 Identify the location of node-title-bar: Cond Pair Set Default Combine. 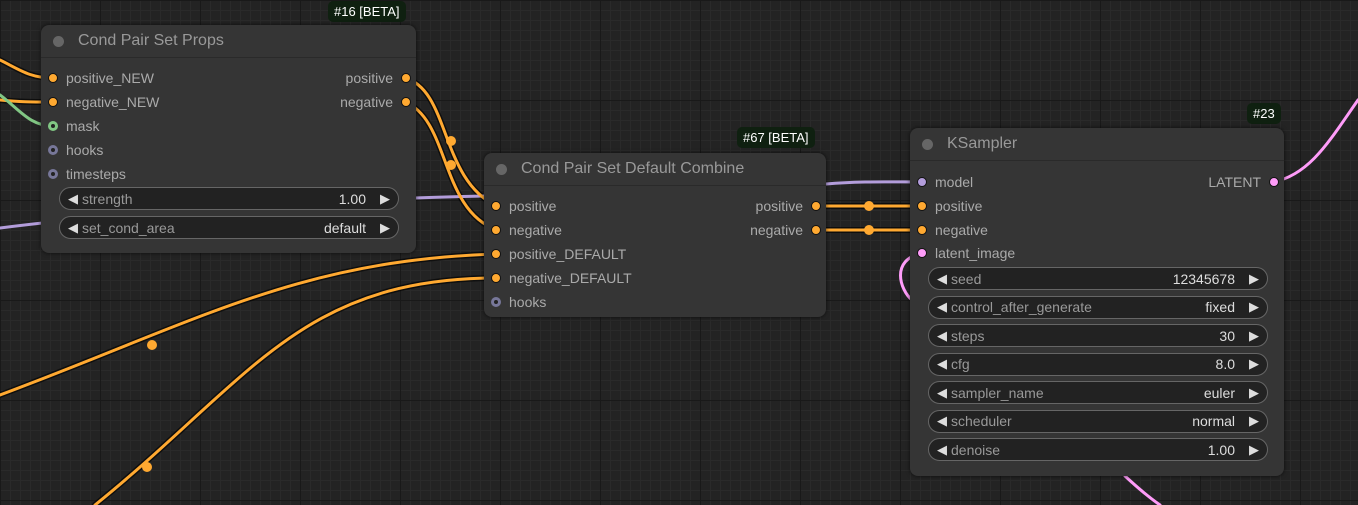
(655, 169).